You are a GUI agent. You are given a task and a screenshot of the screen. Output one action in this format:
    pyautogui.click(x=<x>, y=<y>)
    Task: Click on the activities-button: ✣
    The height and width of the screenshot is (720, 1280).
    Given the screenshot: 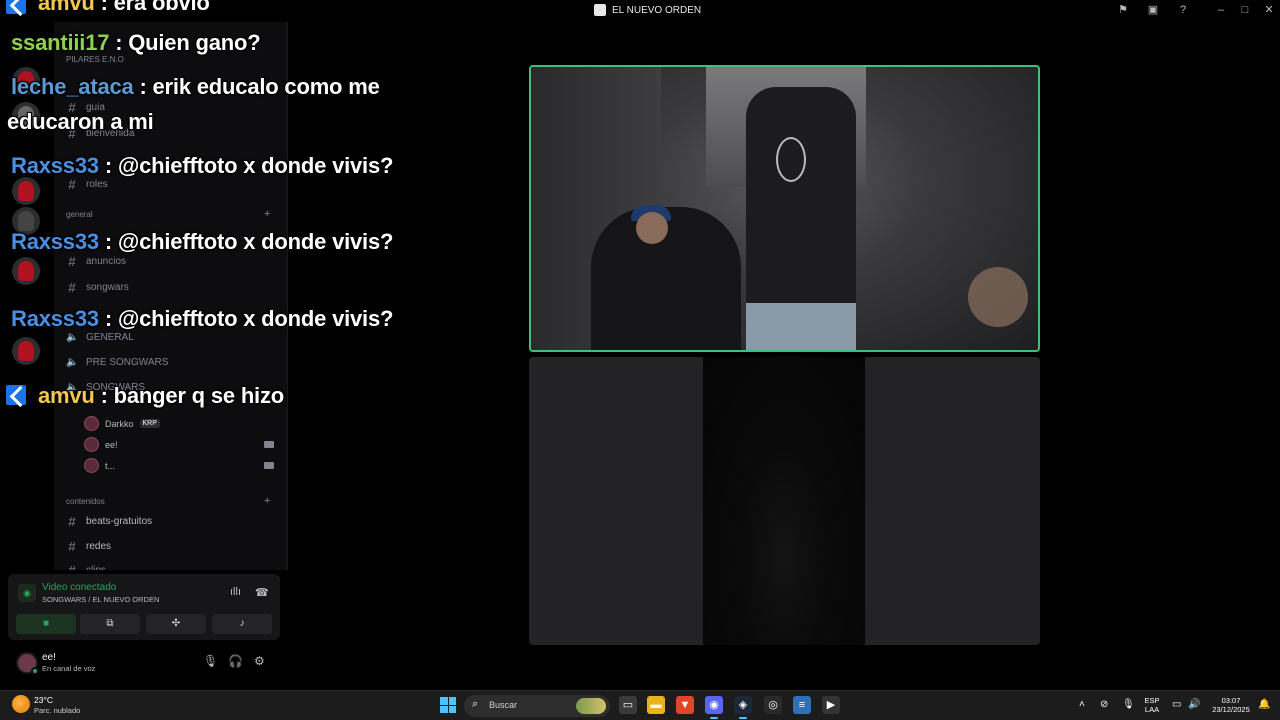 What is the action you would take?
    pyautogui.click(x=176, y=624)
    